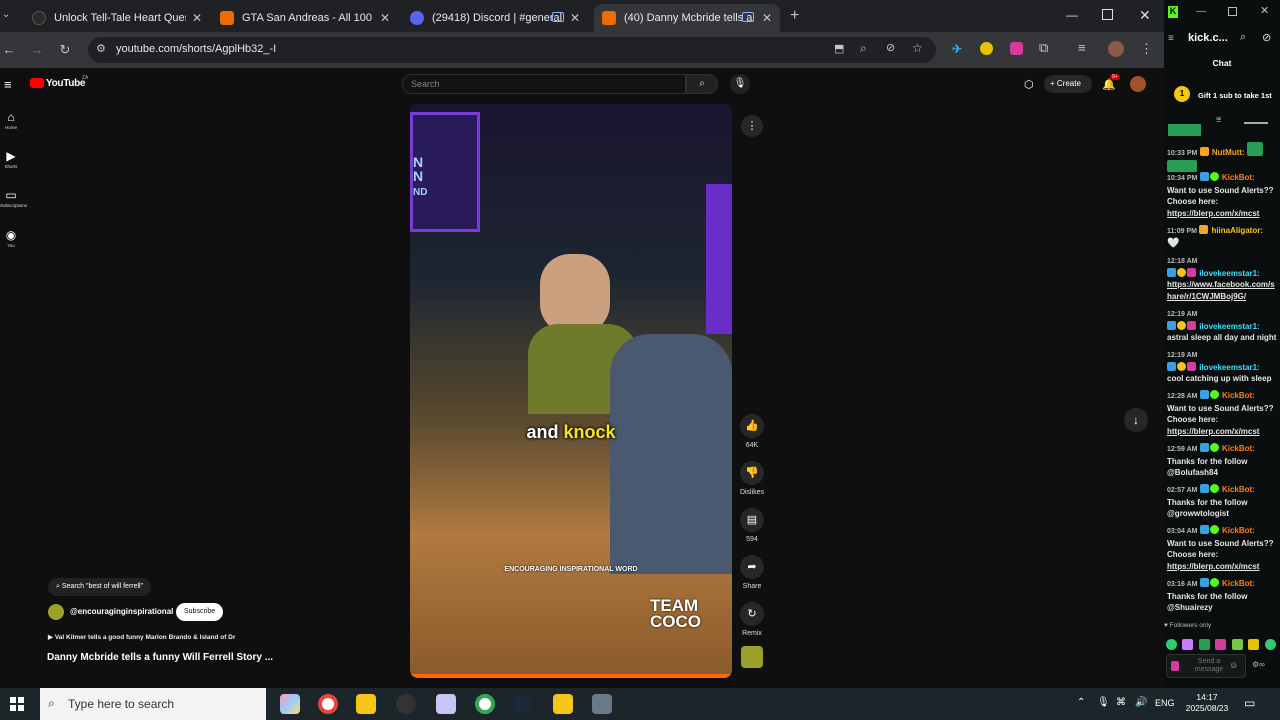 This screenshot has height=720, width=1280. Describe the element at coordinates (523, 704) in the screenshot. I see `steam-app-icon` at that location.